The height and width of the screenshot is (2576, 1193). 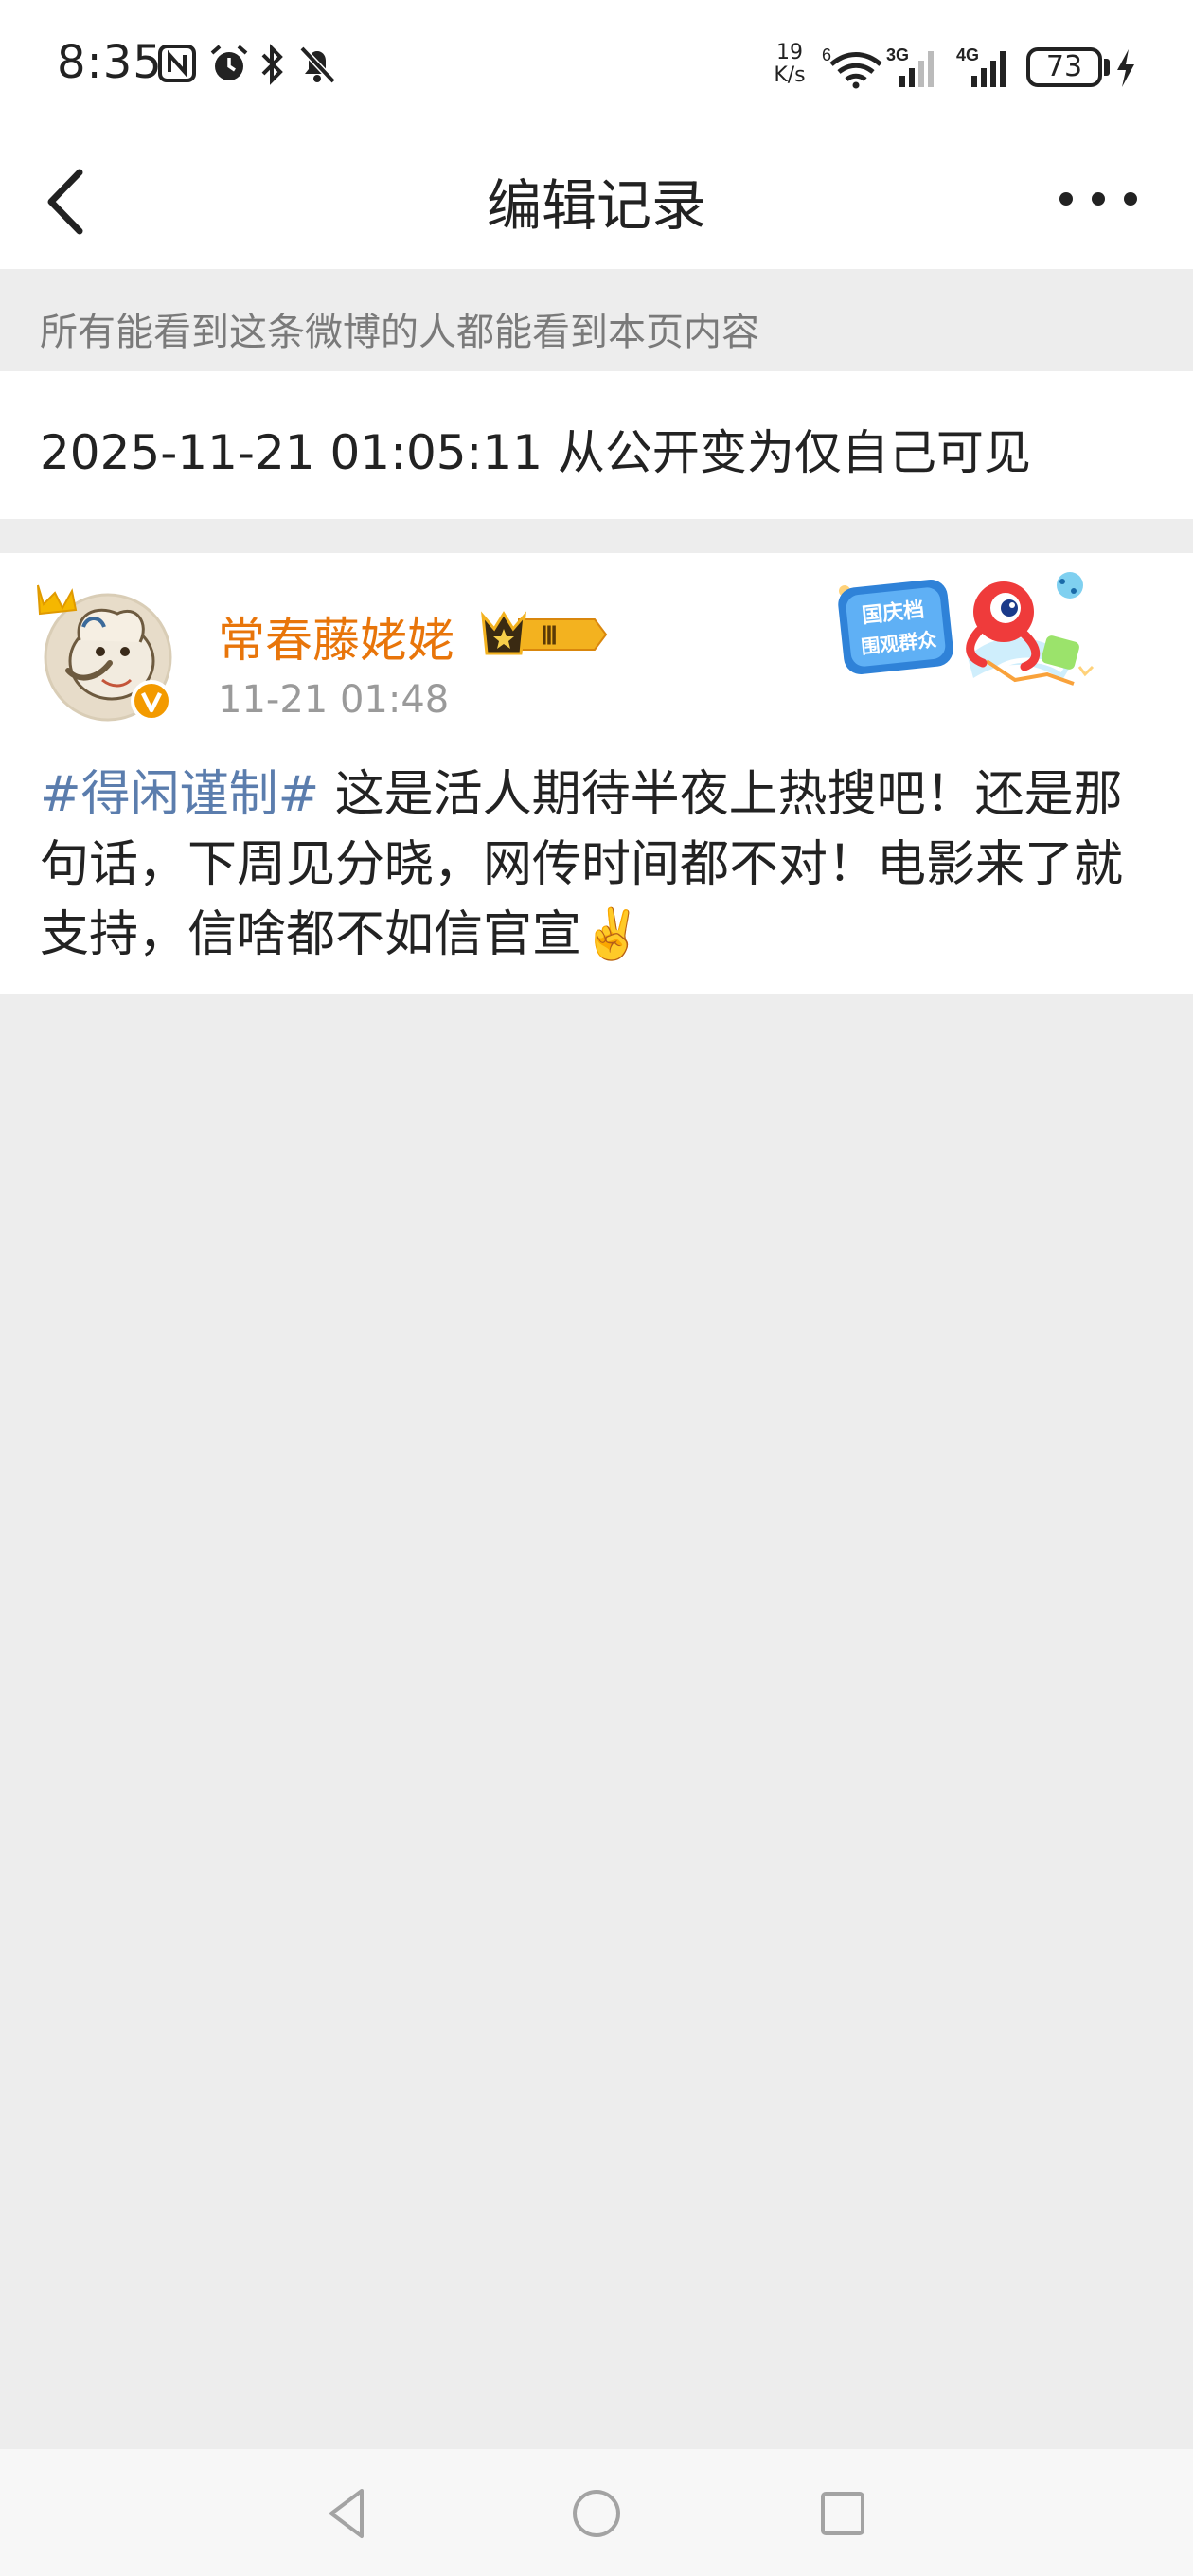 What do you see at coordinates (334, 700) in the screenshot?
I see `post-time: 11-21 01:48` at bounding box center [334, 700].